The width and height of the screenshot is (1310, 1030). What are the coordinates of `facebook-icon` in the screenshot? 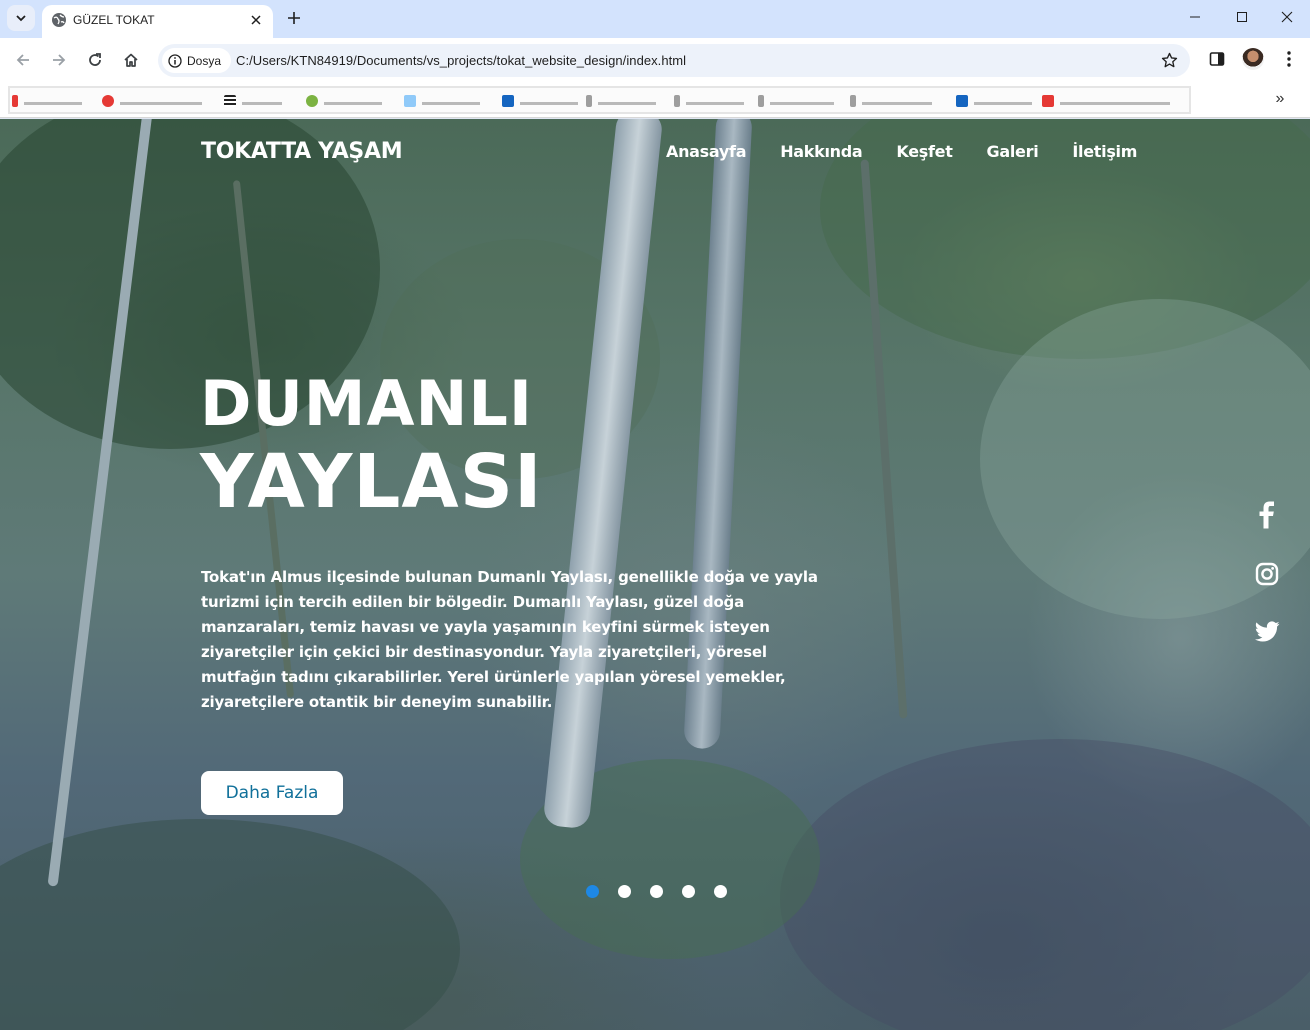 It's located at (1266, 515).